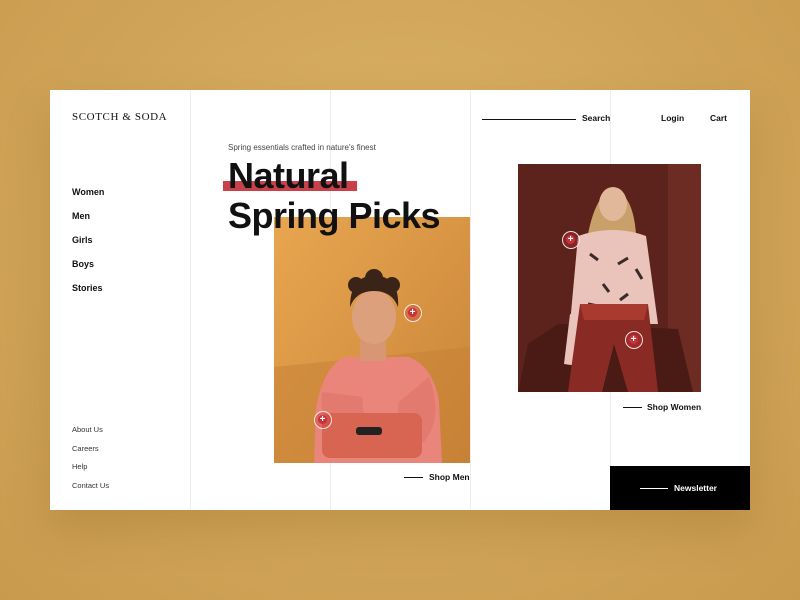  Describe the element at coordinates (596, 118) in the screenshot. I see `search-button: Search` at that location.